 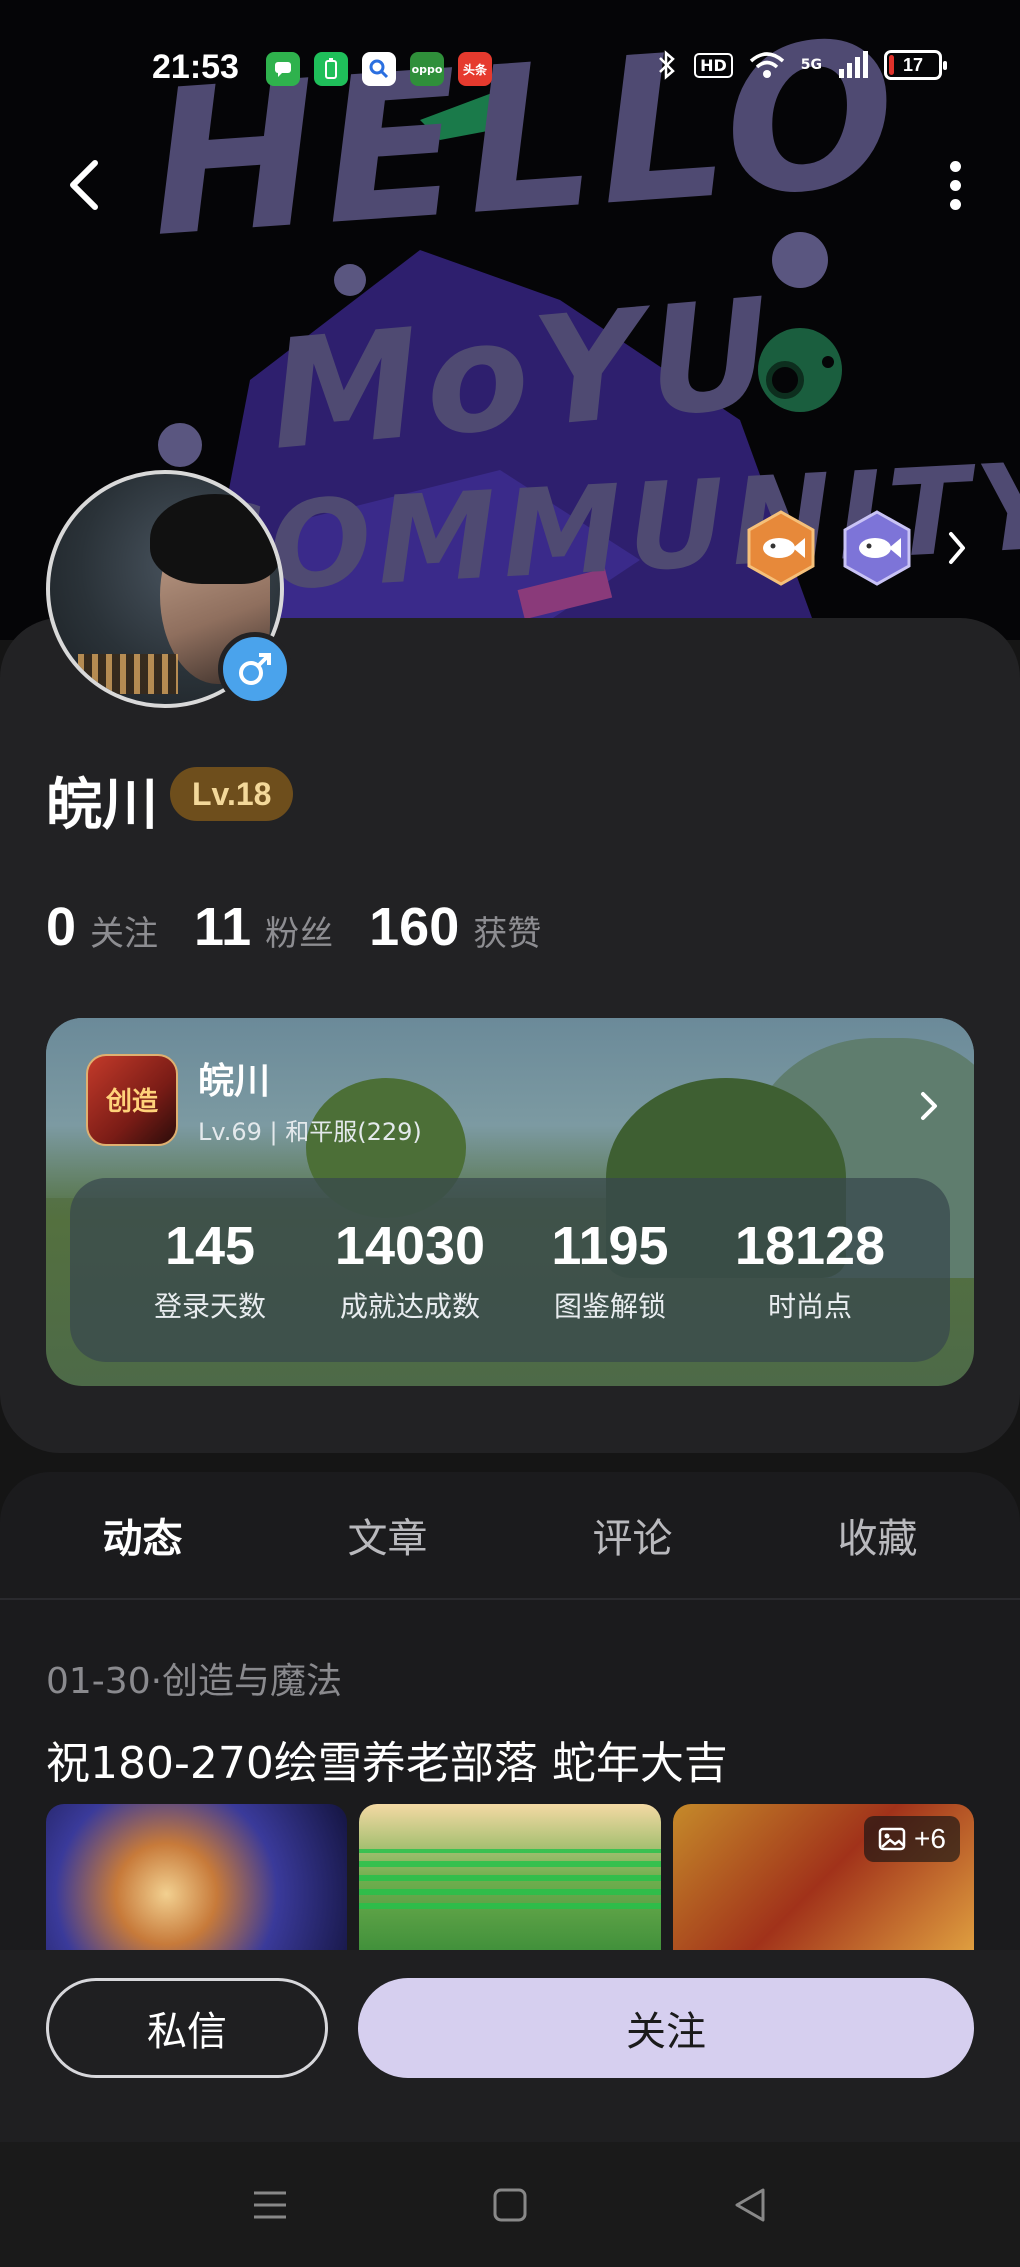 I want to click on status-app-icons: oppo 头条, so click(x=379, y=69).